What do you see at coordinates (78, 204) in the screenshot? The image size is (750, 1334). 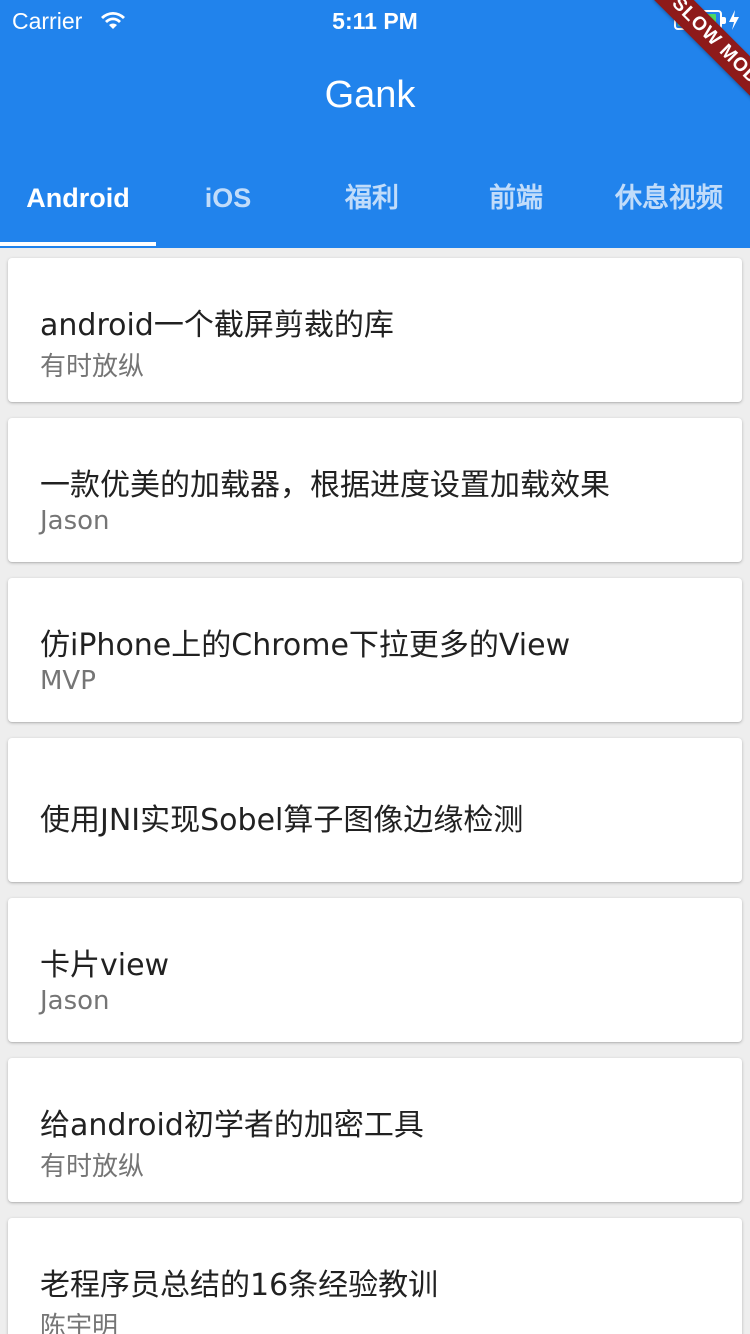 I see `tab-android: Android` at bounding box center [78, 204].